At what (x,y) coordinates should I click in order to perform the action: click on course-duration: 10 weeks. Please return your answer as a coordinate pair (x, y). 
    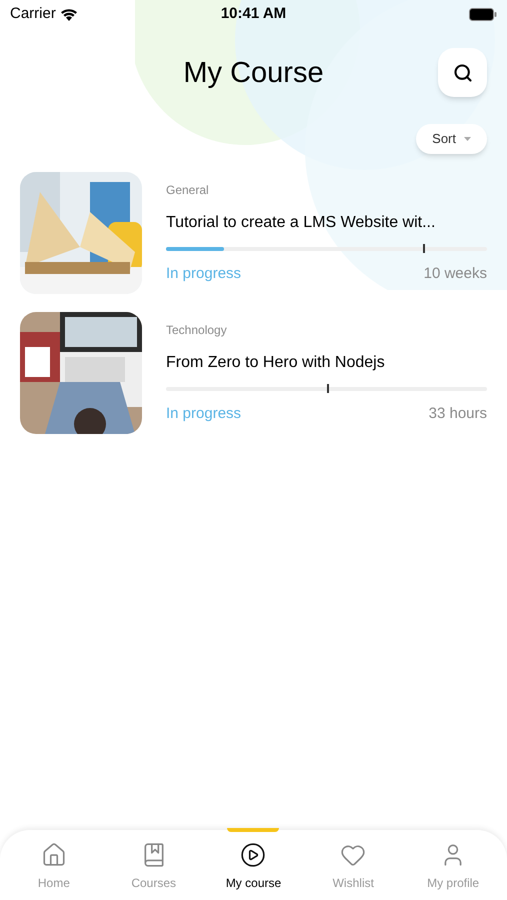
    Looking at the image, I should click on (455, 274).